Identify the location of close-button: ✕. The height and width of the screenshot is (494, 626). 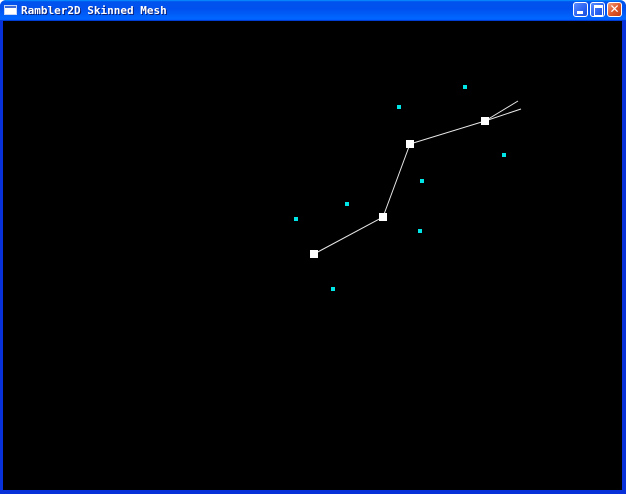
(614, 9).